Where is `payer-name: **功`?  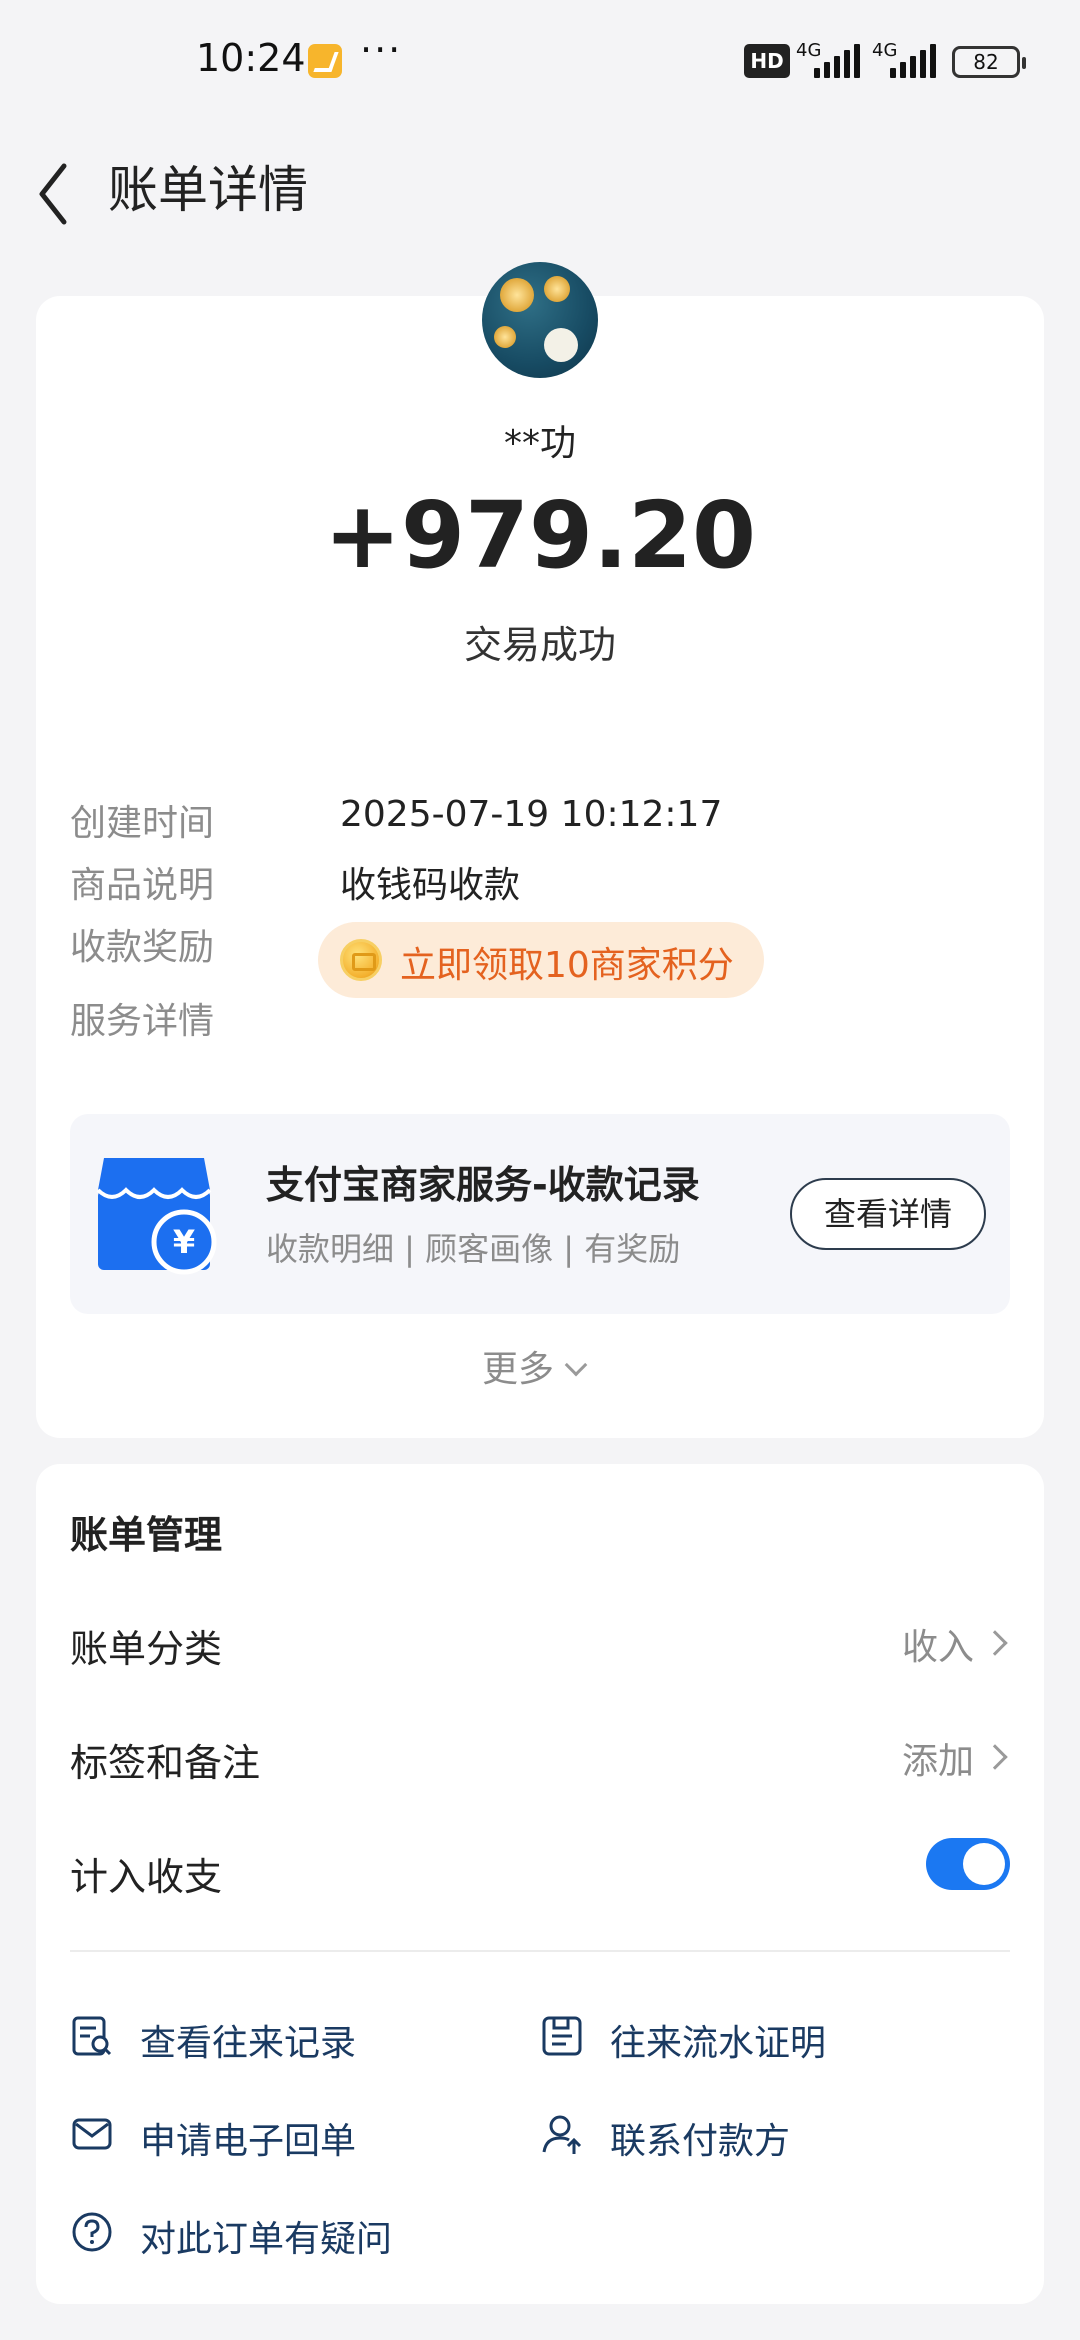 payer-name: **功 is located at coordinates (539, 443).